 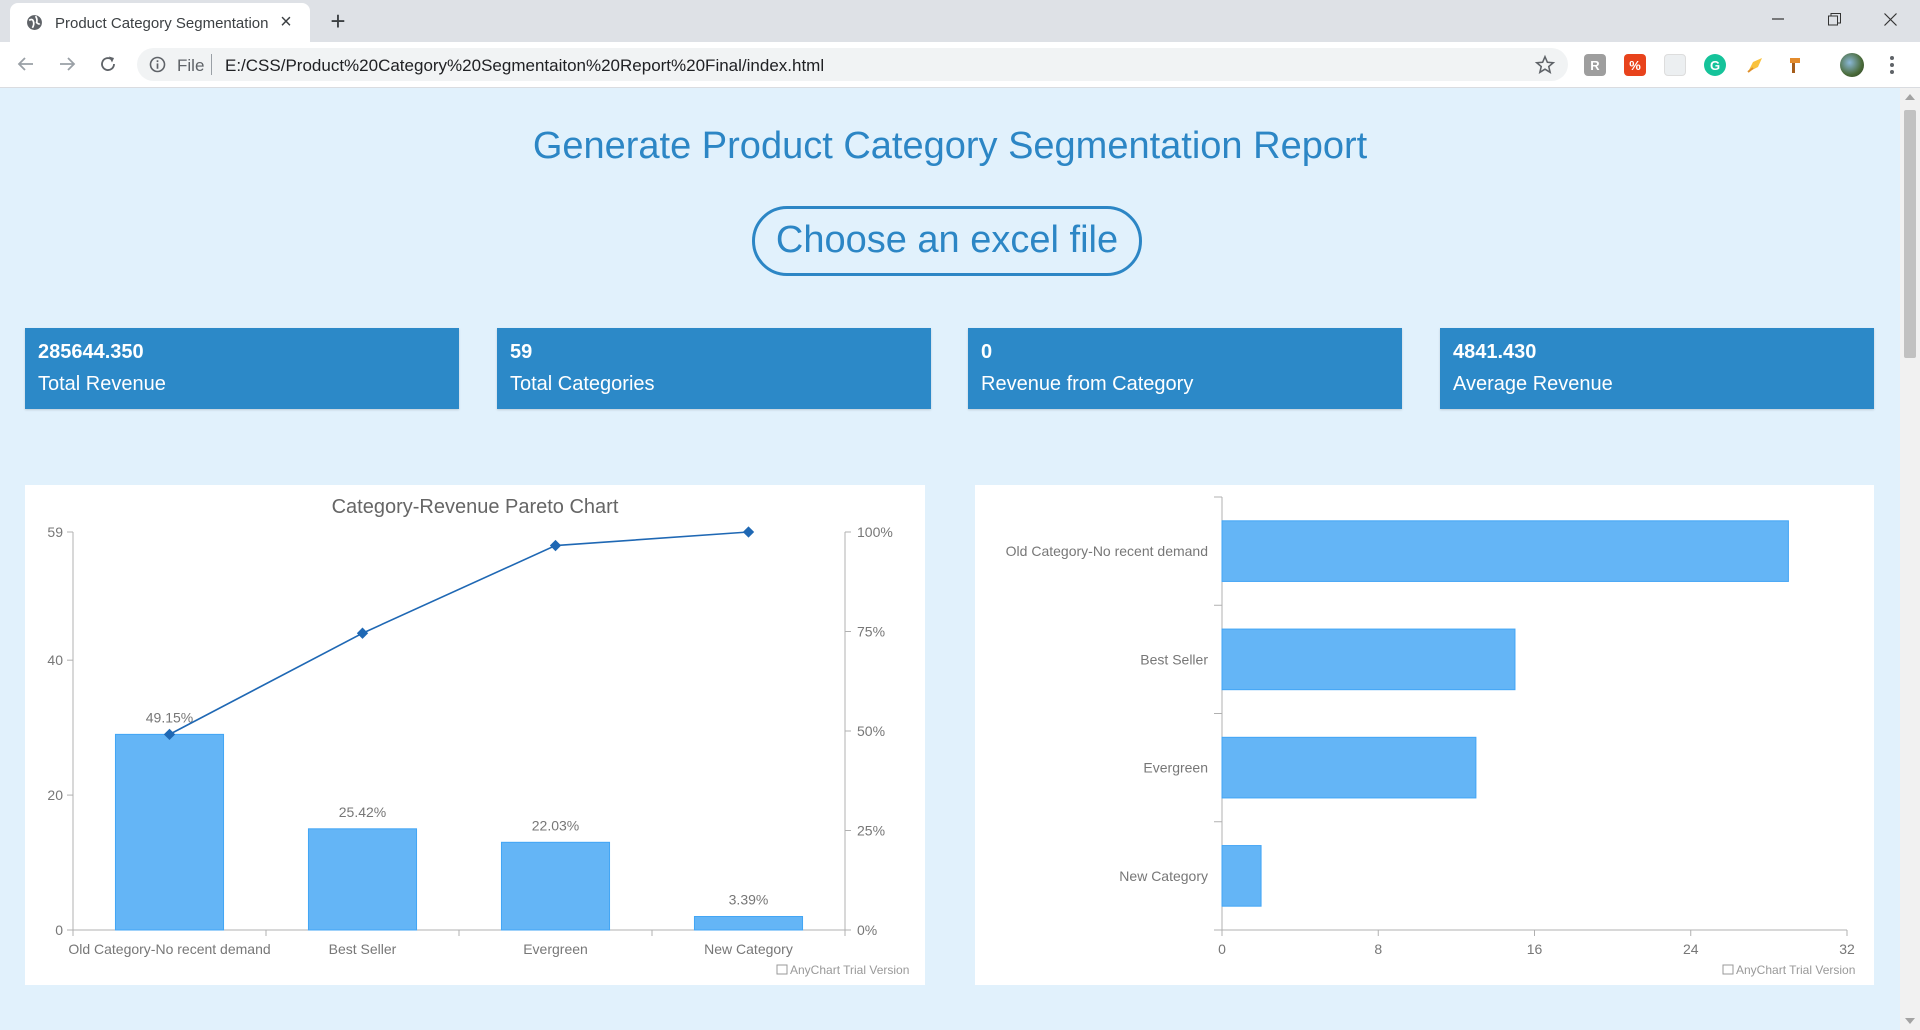 I want to click on restore-icon, so click(x=1834, y=18).